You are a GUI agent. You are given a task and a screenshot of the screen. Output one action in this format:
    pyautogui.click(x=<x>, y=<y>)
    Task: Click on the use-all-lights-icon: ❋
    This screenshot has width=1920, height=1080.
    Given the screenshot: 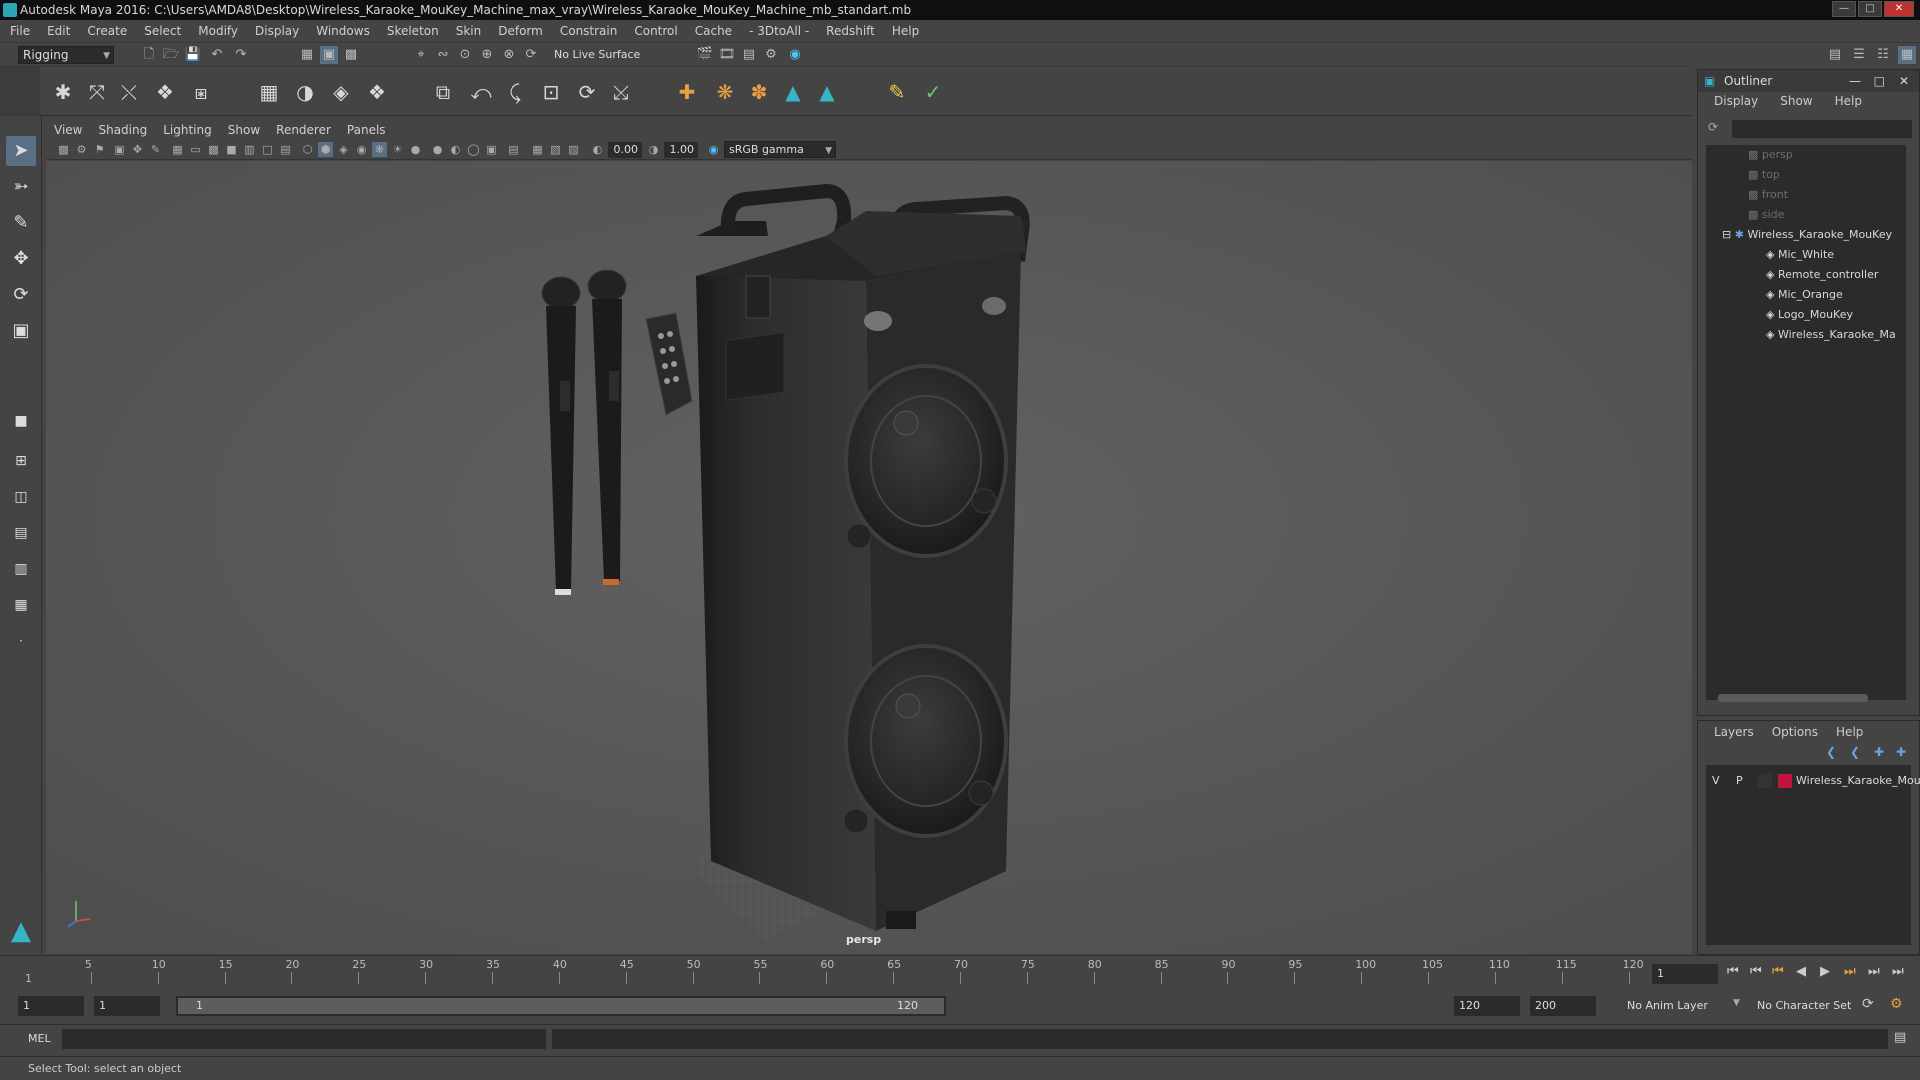 What is the action you would take?
    pyautogui.click(x=379, y=149)
    